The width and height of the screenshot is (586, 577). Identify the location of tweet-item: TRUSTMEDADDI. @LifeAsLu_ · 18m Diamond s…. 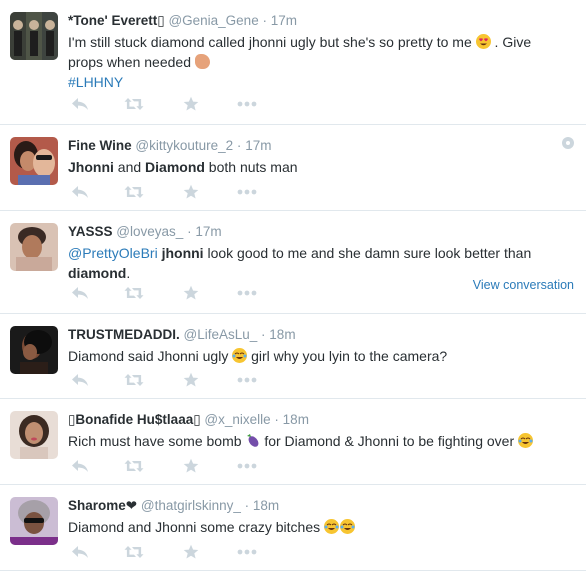
(293, 356).